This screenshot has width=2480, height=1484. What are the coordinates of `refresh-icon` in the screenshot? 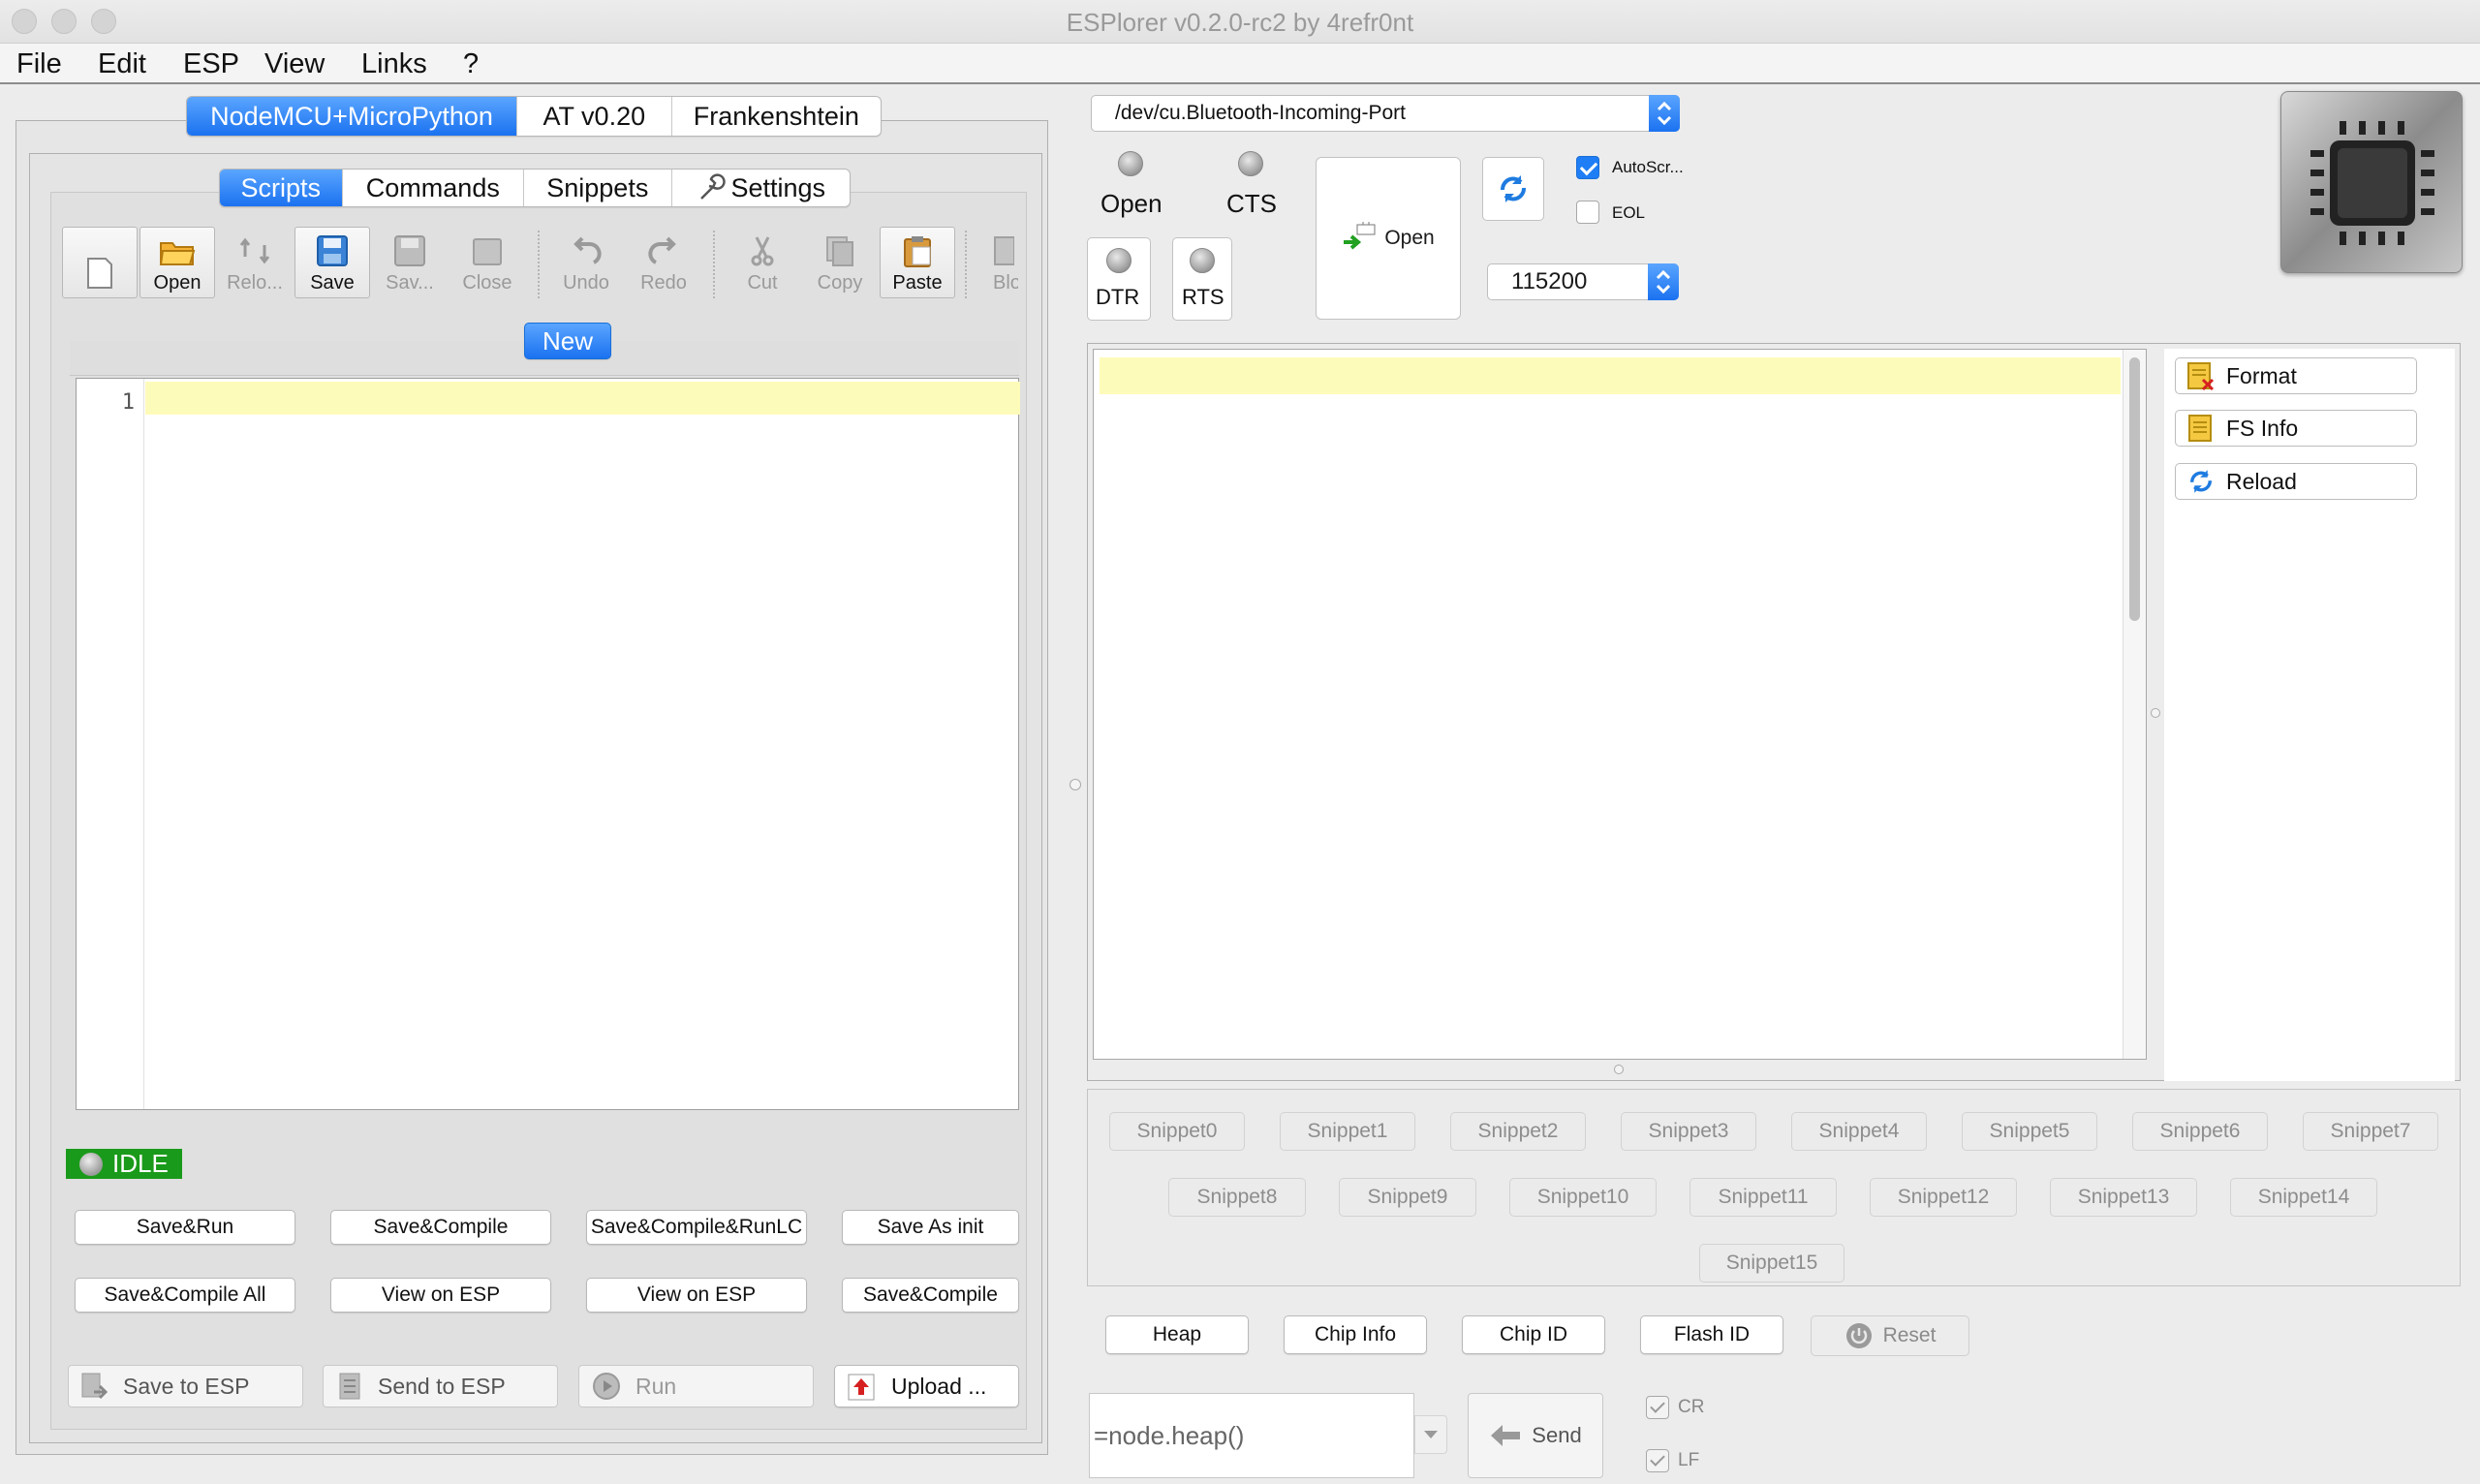 It's located at (1513, 188).